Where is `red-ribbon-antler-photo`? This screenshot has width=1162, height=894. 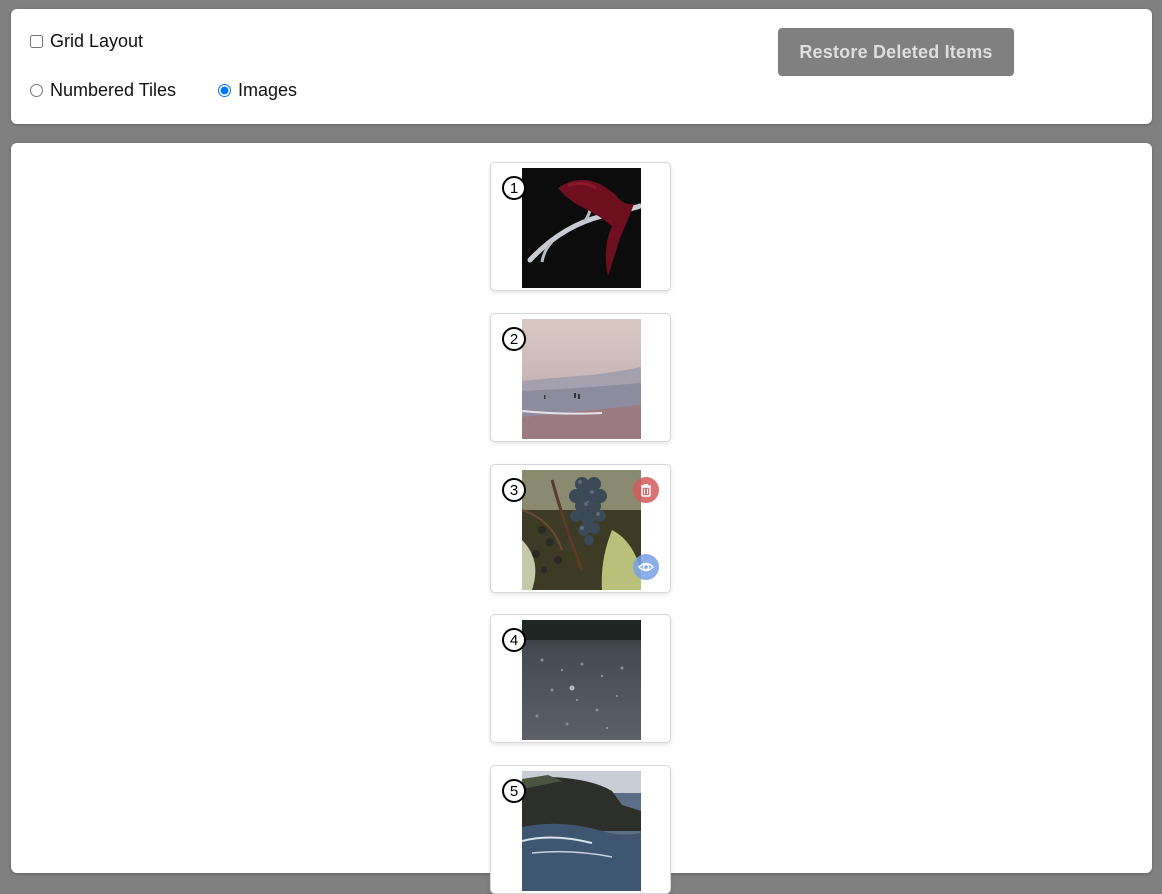 red-ribbon-antler-photo is located at coordinates (581, 228).